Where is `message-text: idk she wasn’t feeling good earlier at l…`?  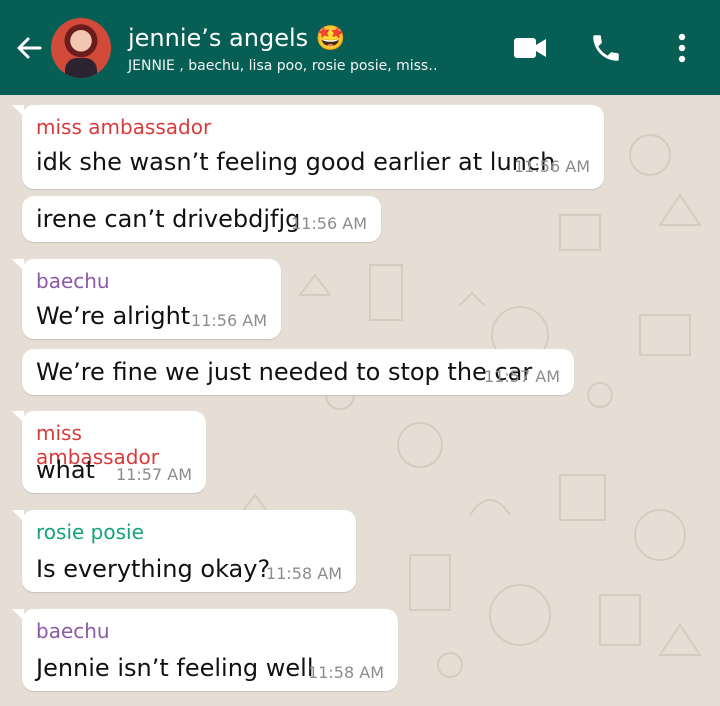 message-text: idk she wasn’t feeling good earlier at l… is located at coordinates (296, 162).